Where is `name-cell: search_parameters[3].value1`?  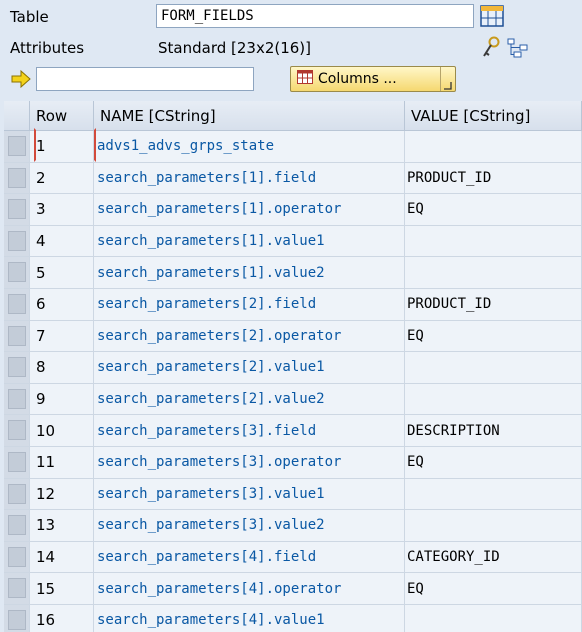 name-cell: search_parameters[3].value1 is located at coordinates (249, 494).